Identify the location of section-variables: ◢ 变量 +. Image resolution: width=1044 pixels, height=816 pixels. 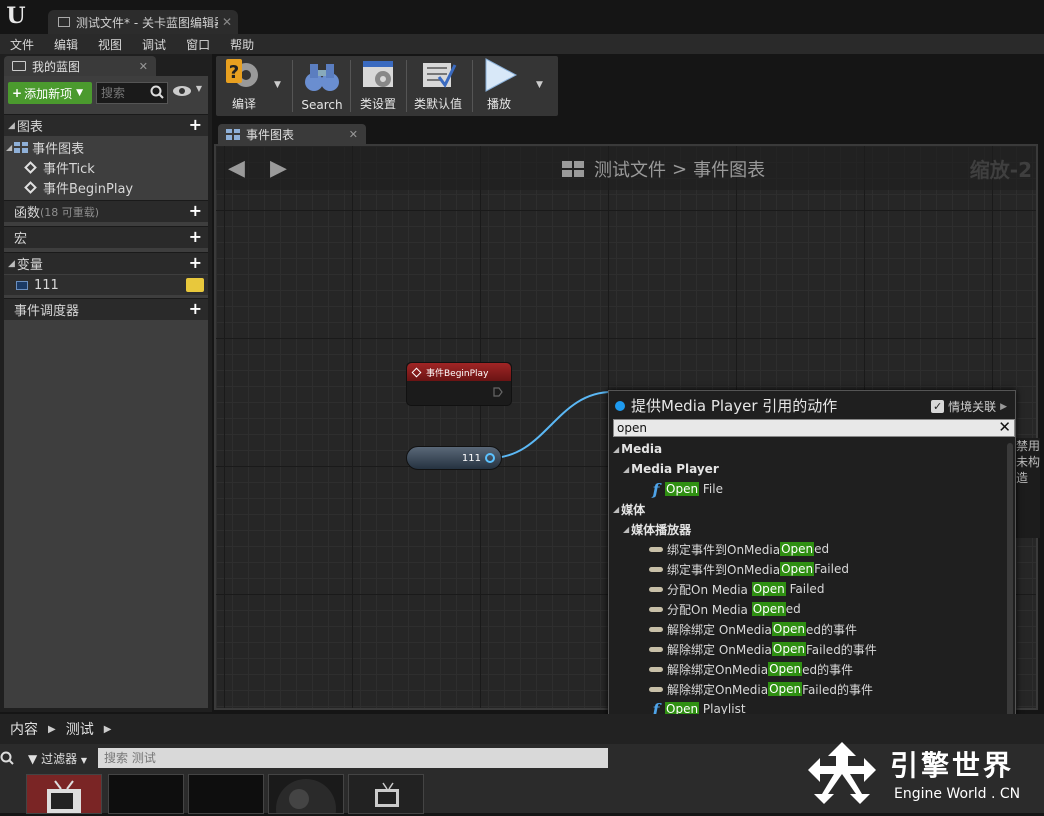
(106, 263).